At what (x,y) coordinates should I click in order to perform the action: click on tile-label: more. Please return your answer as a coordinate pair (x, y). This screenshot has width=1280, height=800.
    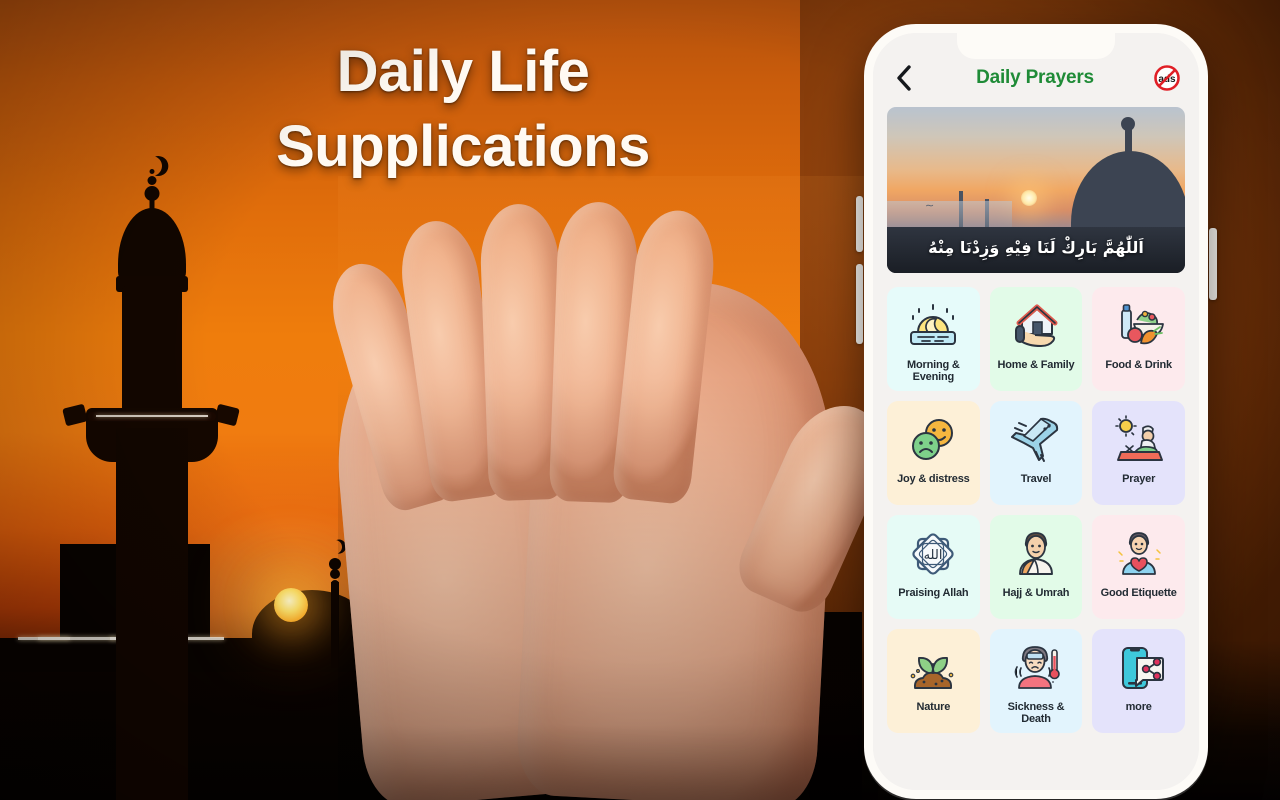
    Looking at the image, I should click on (1138, 707).